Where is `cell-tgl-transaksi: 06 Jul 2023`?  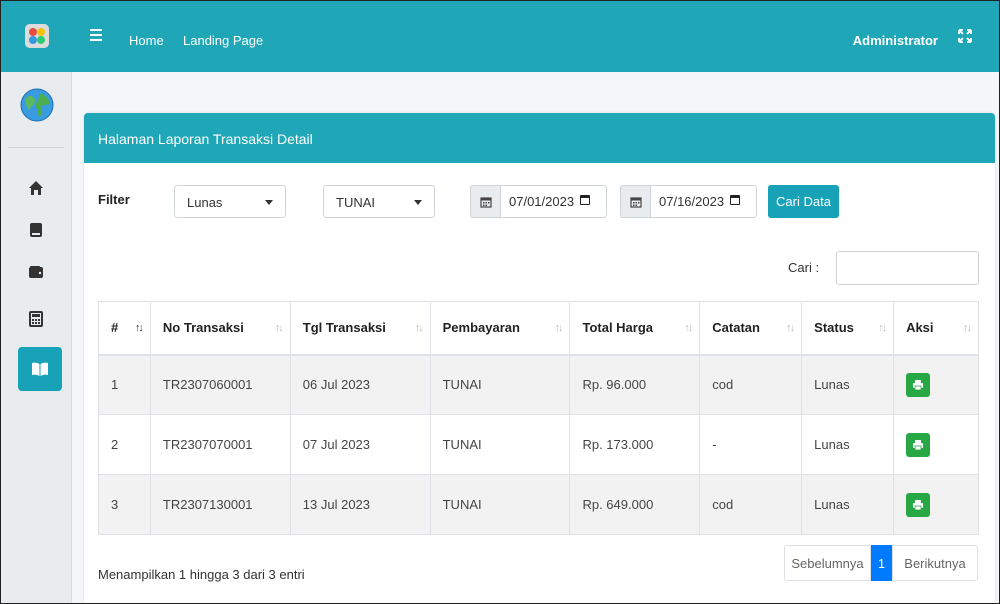 cell-tgl-transaksi: 06 Jul 2023 is located at coordinates (360, 384).